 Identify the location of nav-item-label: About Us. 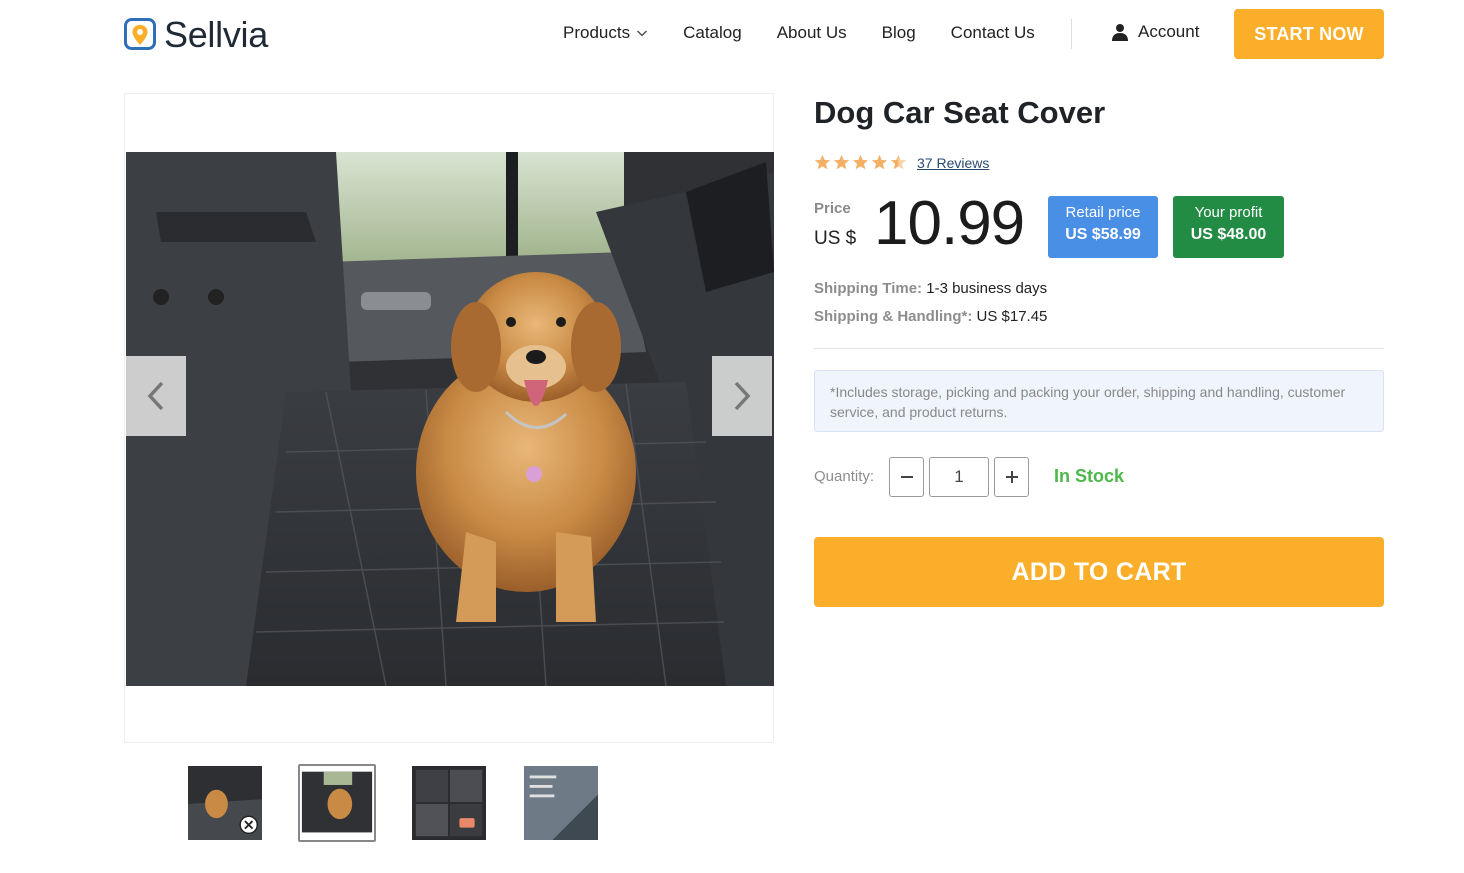
(811, 32).